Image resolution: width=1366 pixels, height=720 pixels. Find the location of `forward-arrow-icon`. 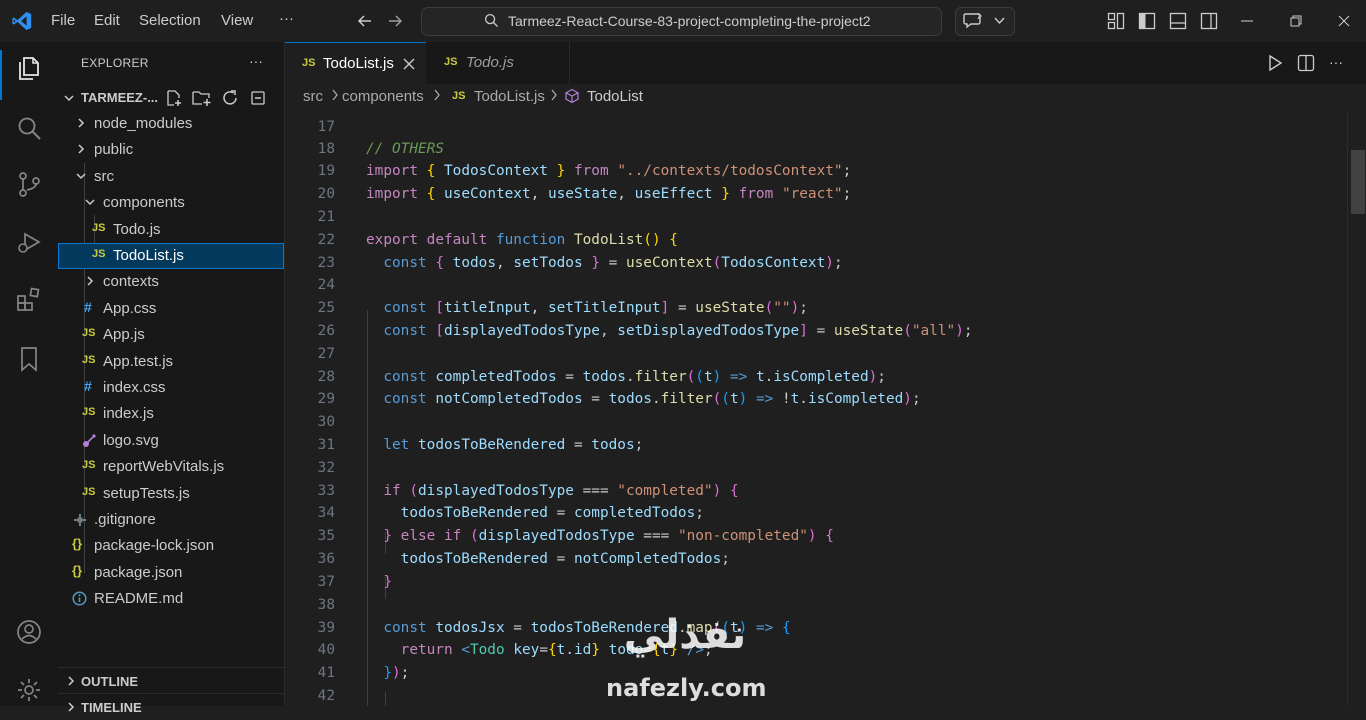

forward-arrow-icon is located at coordinates (395, 21).